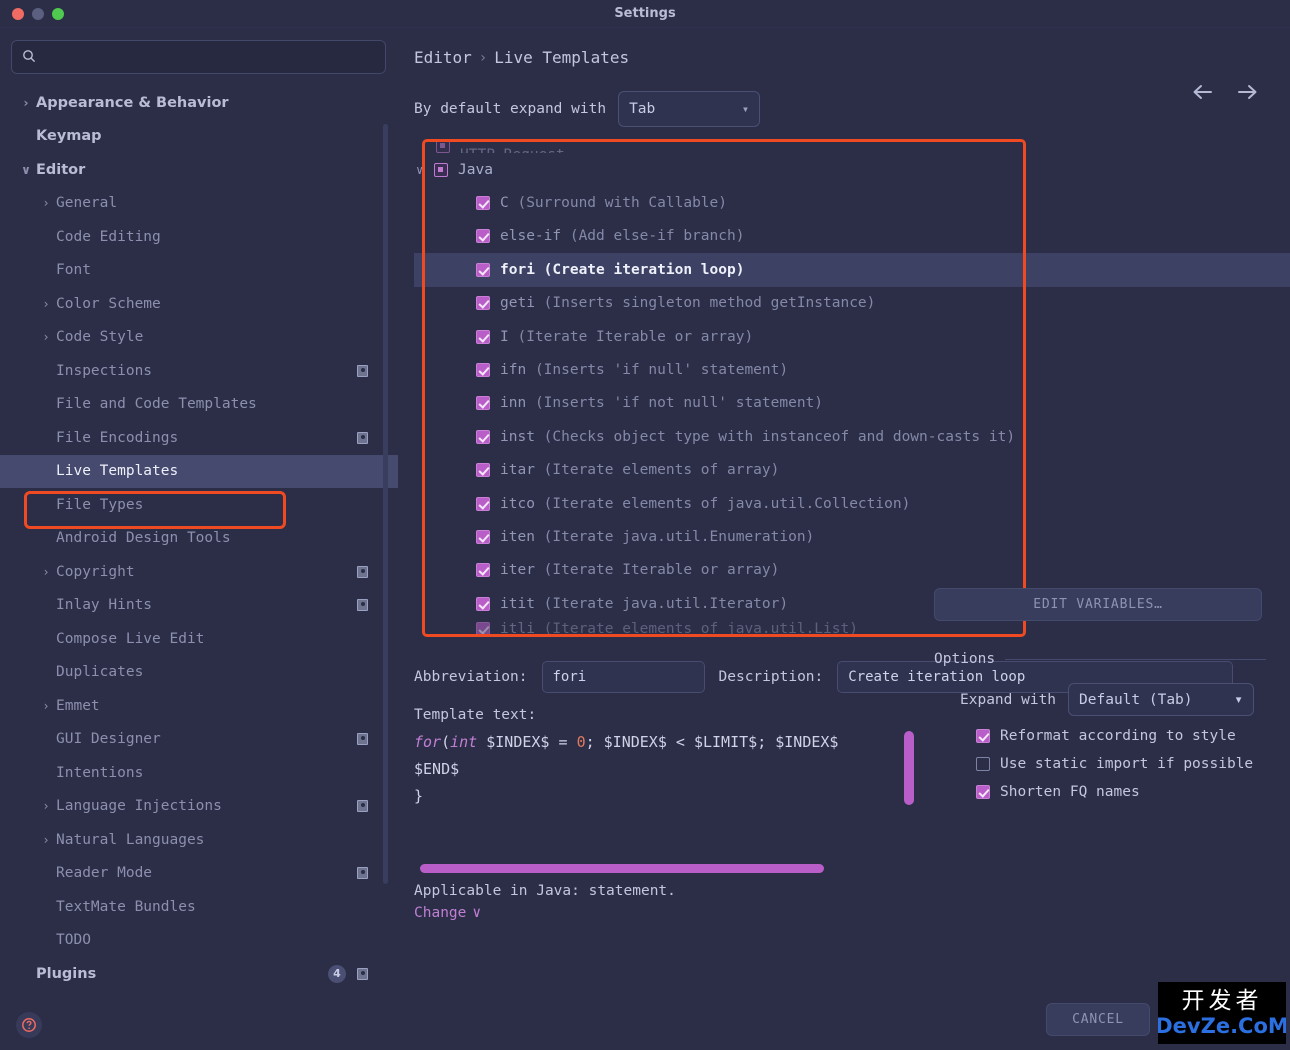 The width and height of the screenshot is (1290, 1050). I want to click on sidebar-item-plugins: Plugins 4, so click(199, 974).